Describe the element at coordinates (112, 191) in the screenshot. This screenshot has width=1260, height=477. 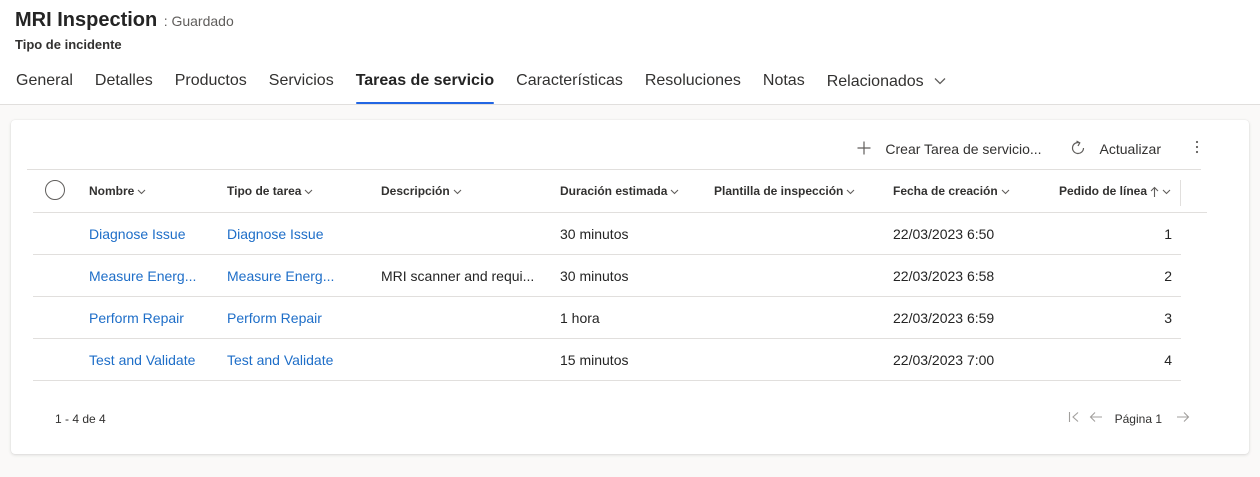
I see `column-label: Nombre` at that location.